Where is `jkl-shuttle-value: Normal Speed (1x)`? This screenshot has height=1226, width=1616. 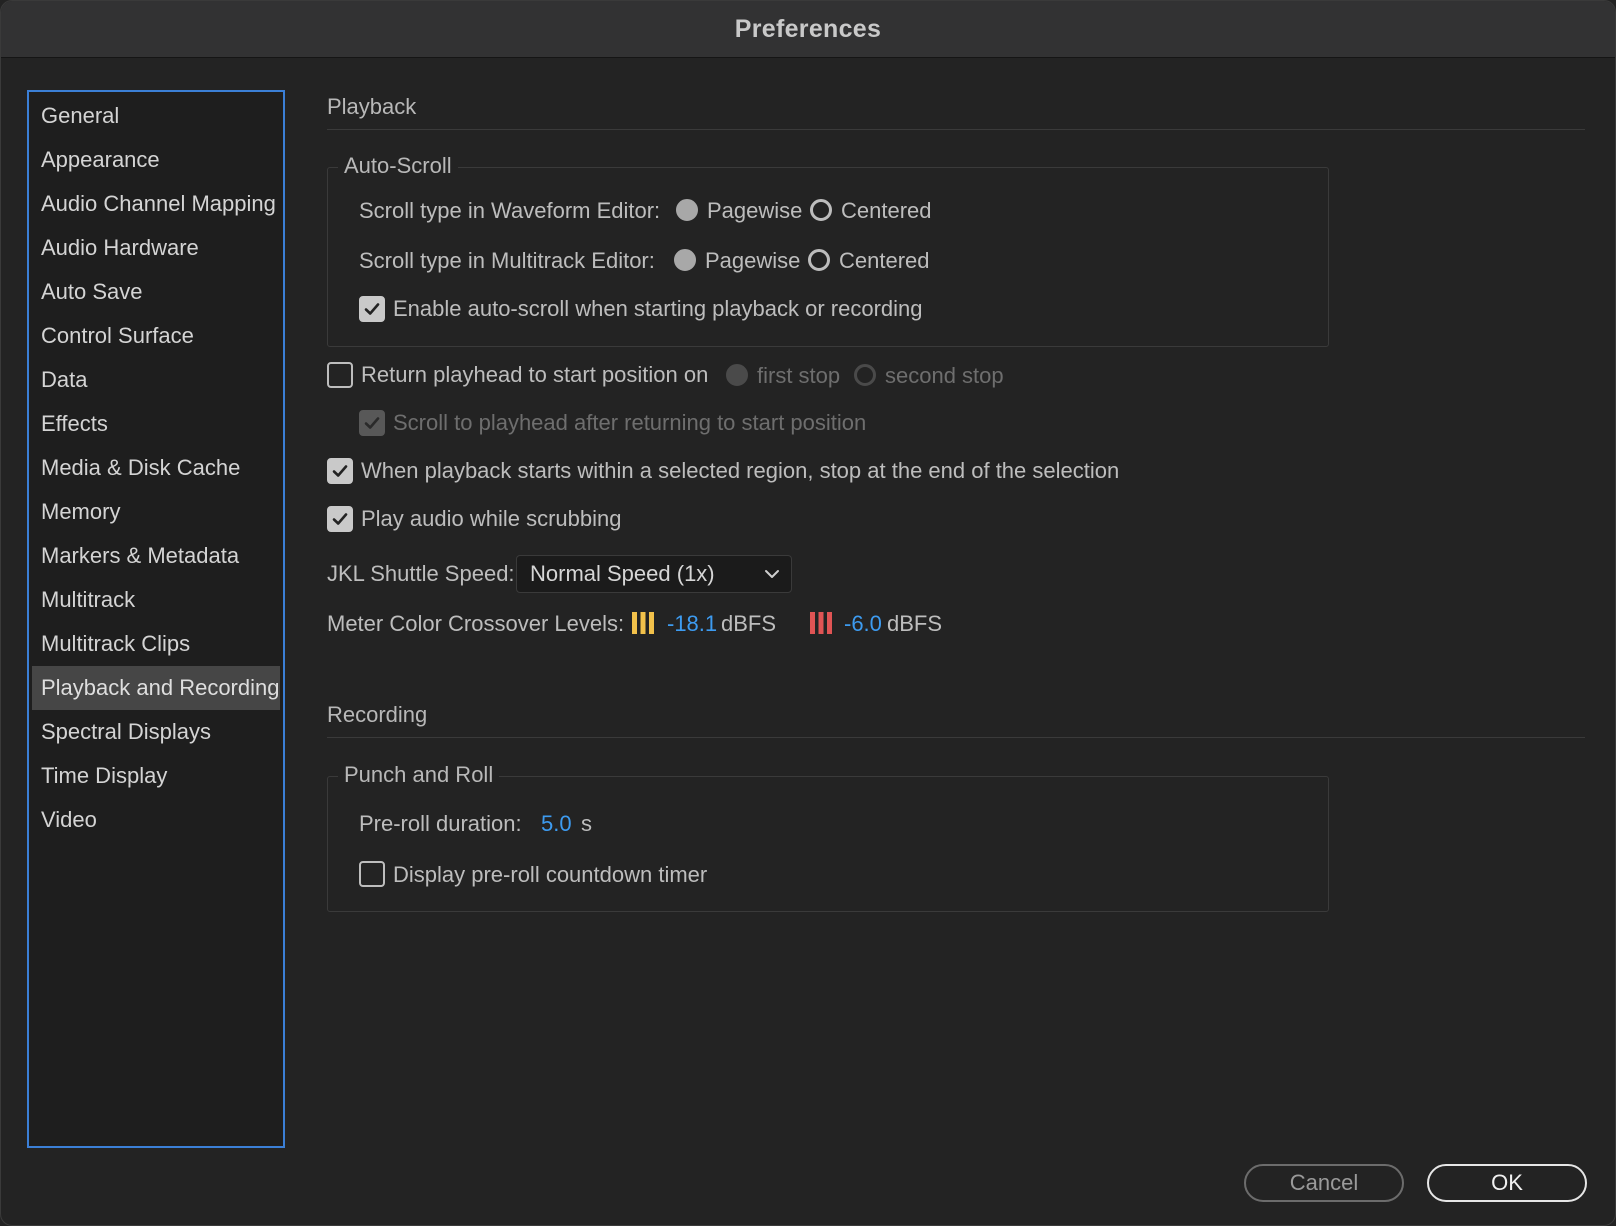 jkl-shuttle-value: Normal Speed (1x) is located at coordinates (622, 573).